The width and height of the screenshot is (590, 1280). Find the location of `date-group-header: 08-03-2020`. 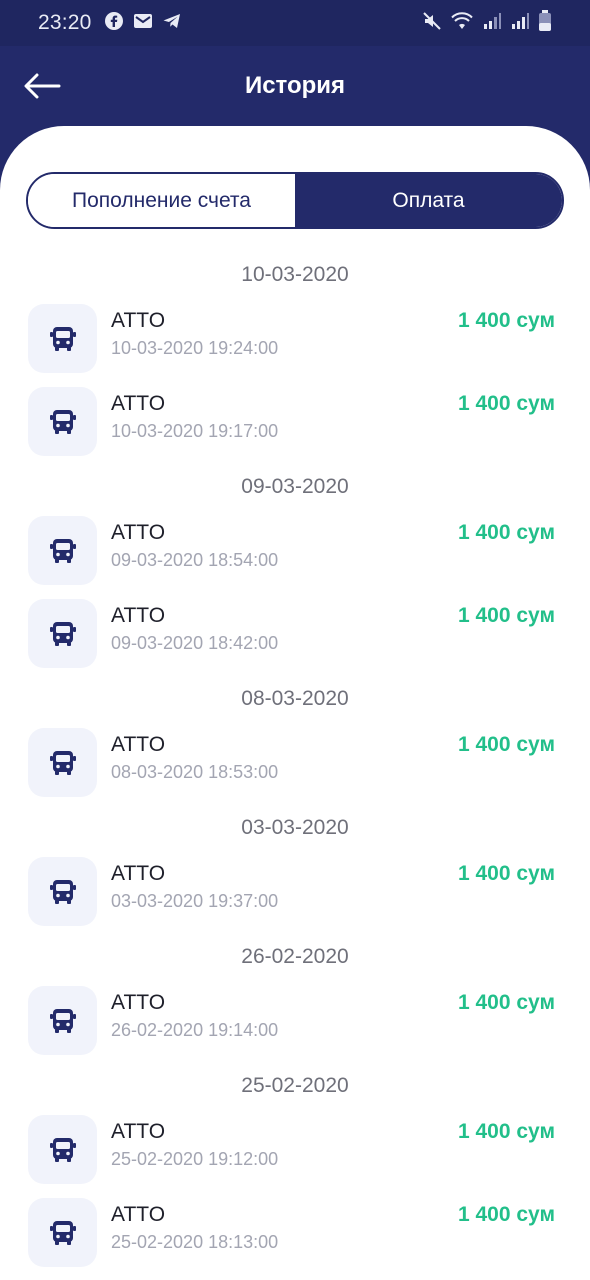

date-group-header: 08-03-2020 is located at coordinates (295, 698).